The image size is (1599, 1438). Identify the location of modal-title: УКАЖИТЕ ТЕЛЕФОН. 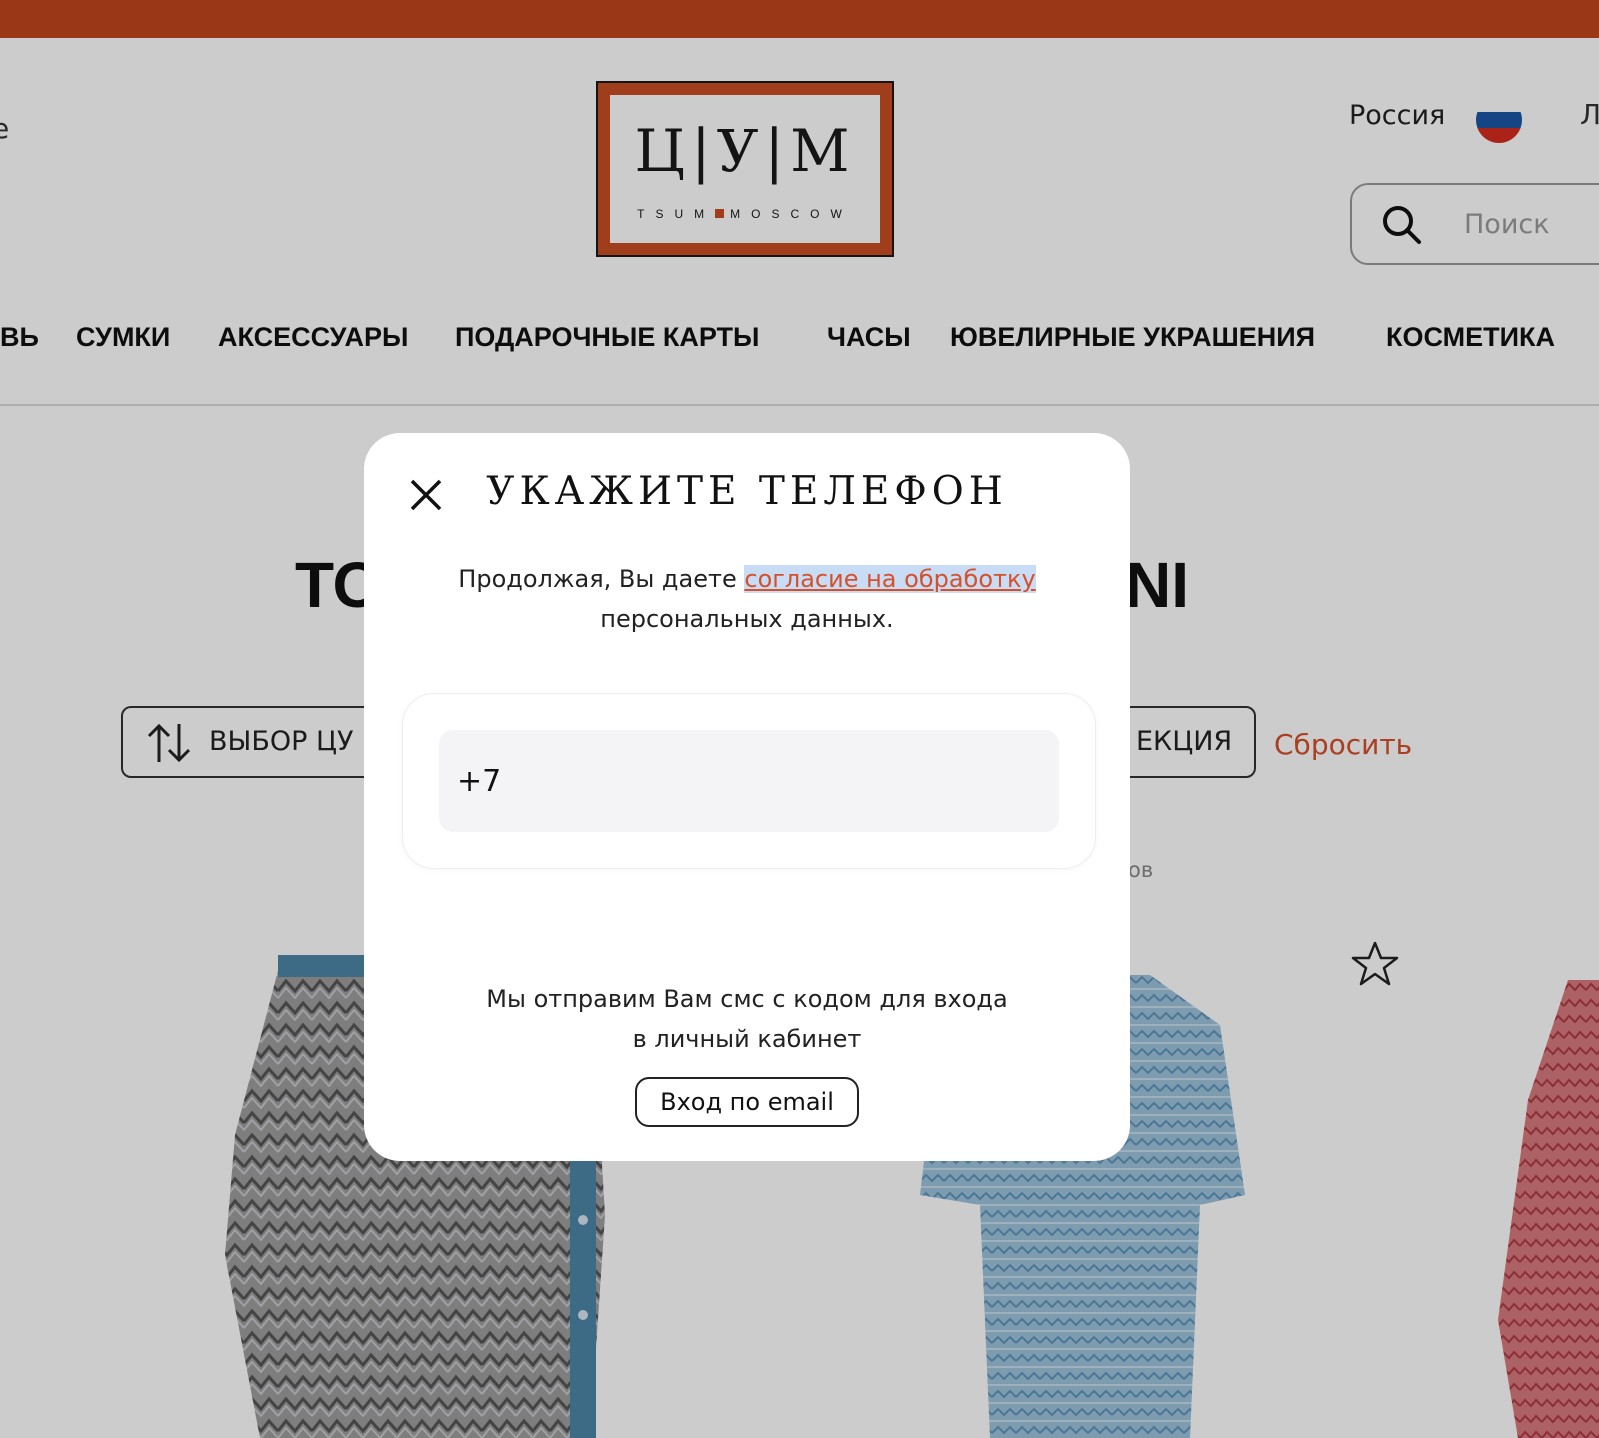
(747, 491).